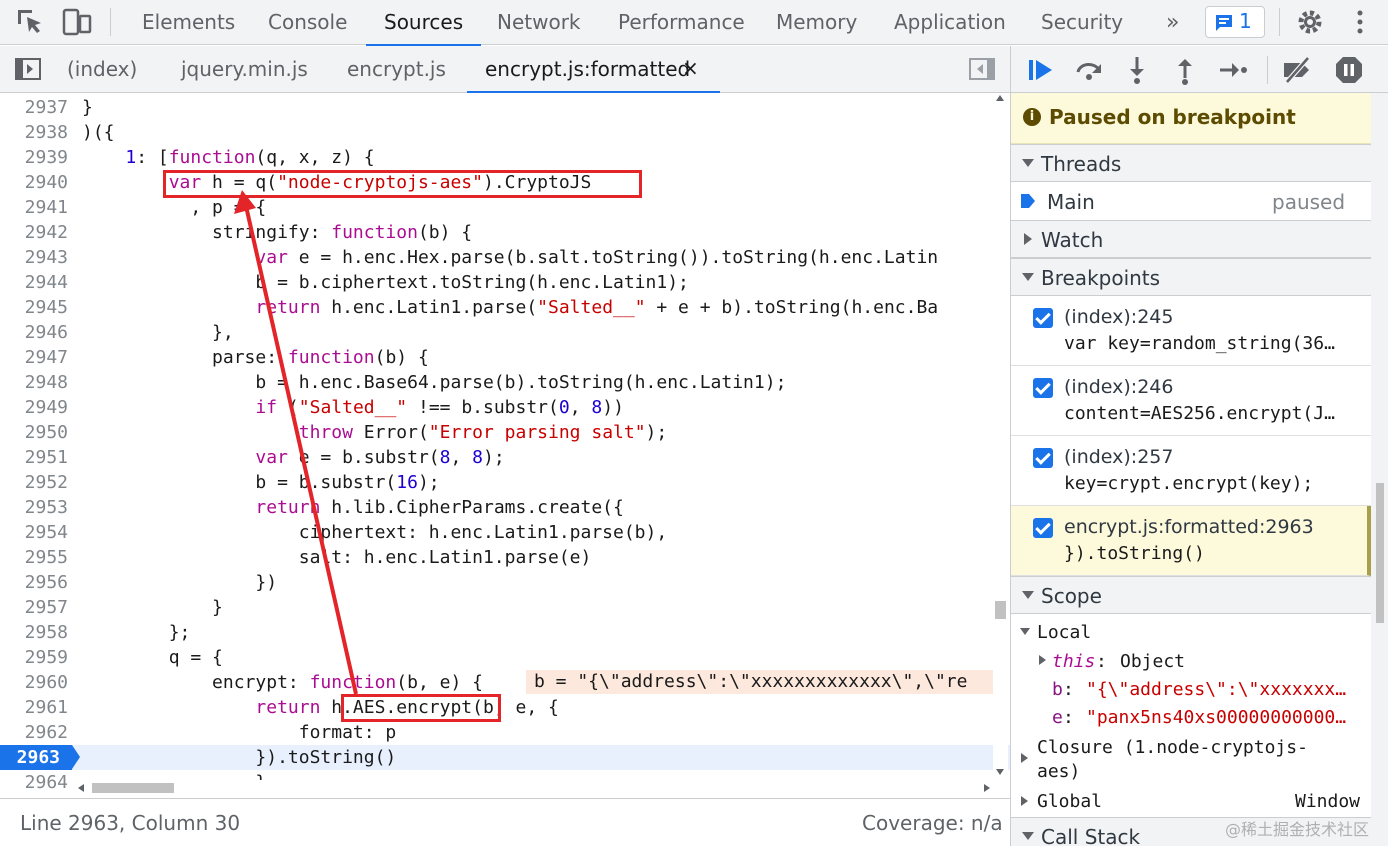  Describe the element at coordinates (505, 357) in the screenshot. I see `code-line: 2947 parse: function(b) {` at that location.